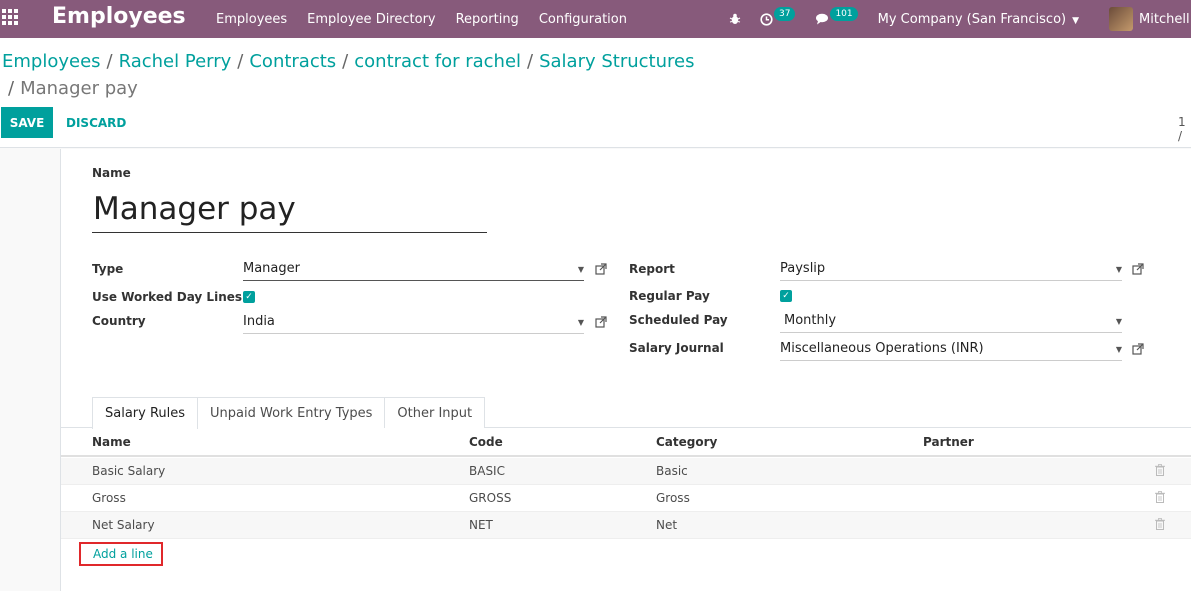 The image size is (1191, 591). What do you see at coordinates (735, 19) in the screenshot?
I see `bug-icon` at bounding box center [735, 19].